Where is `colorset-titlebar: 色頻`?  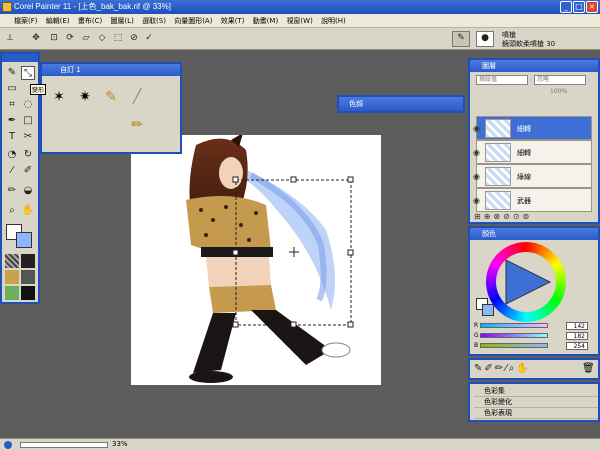
colorset-titlebar: 色頻 is located at coordinates (401, 104).